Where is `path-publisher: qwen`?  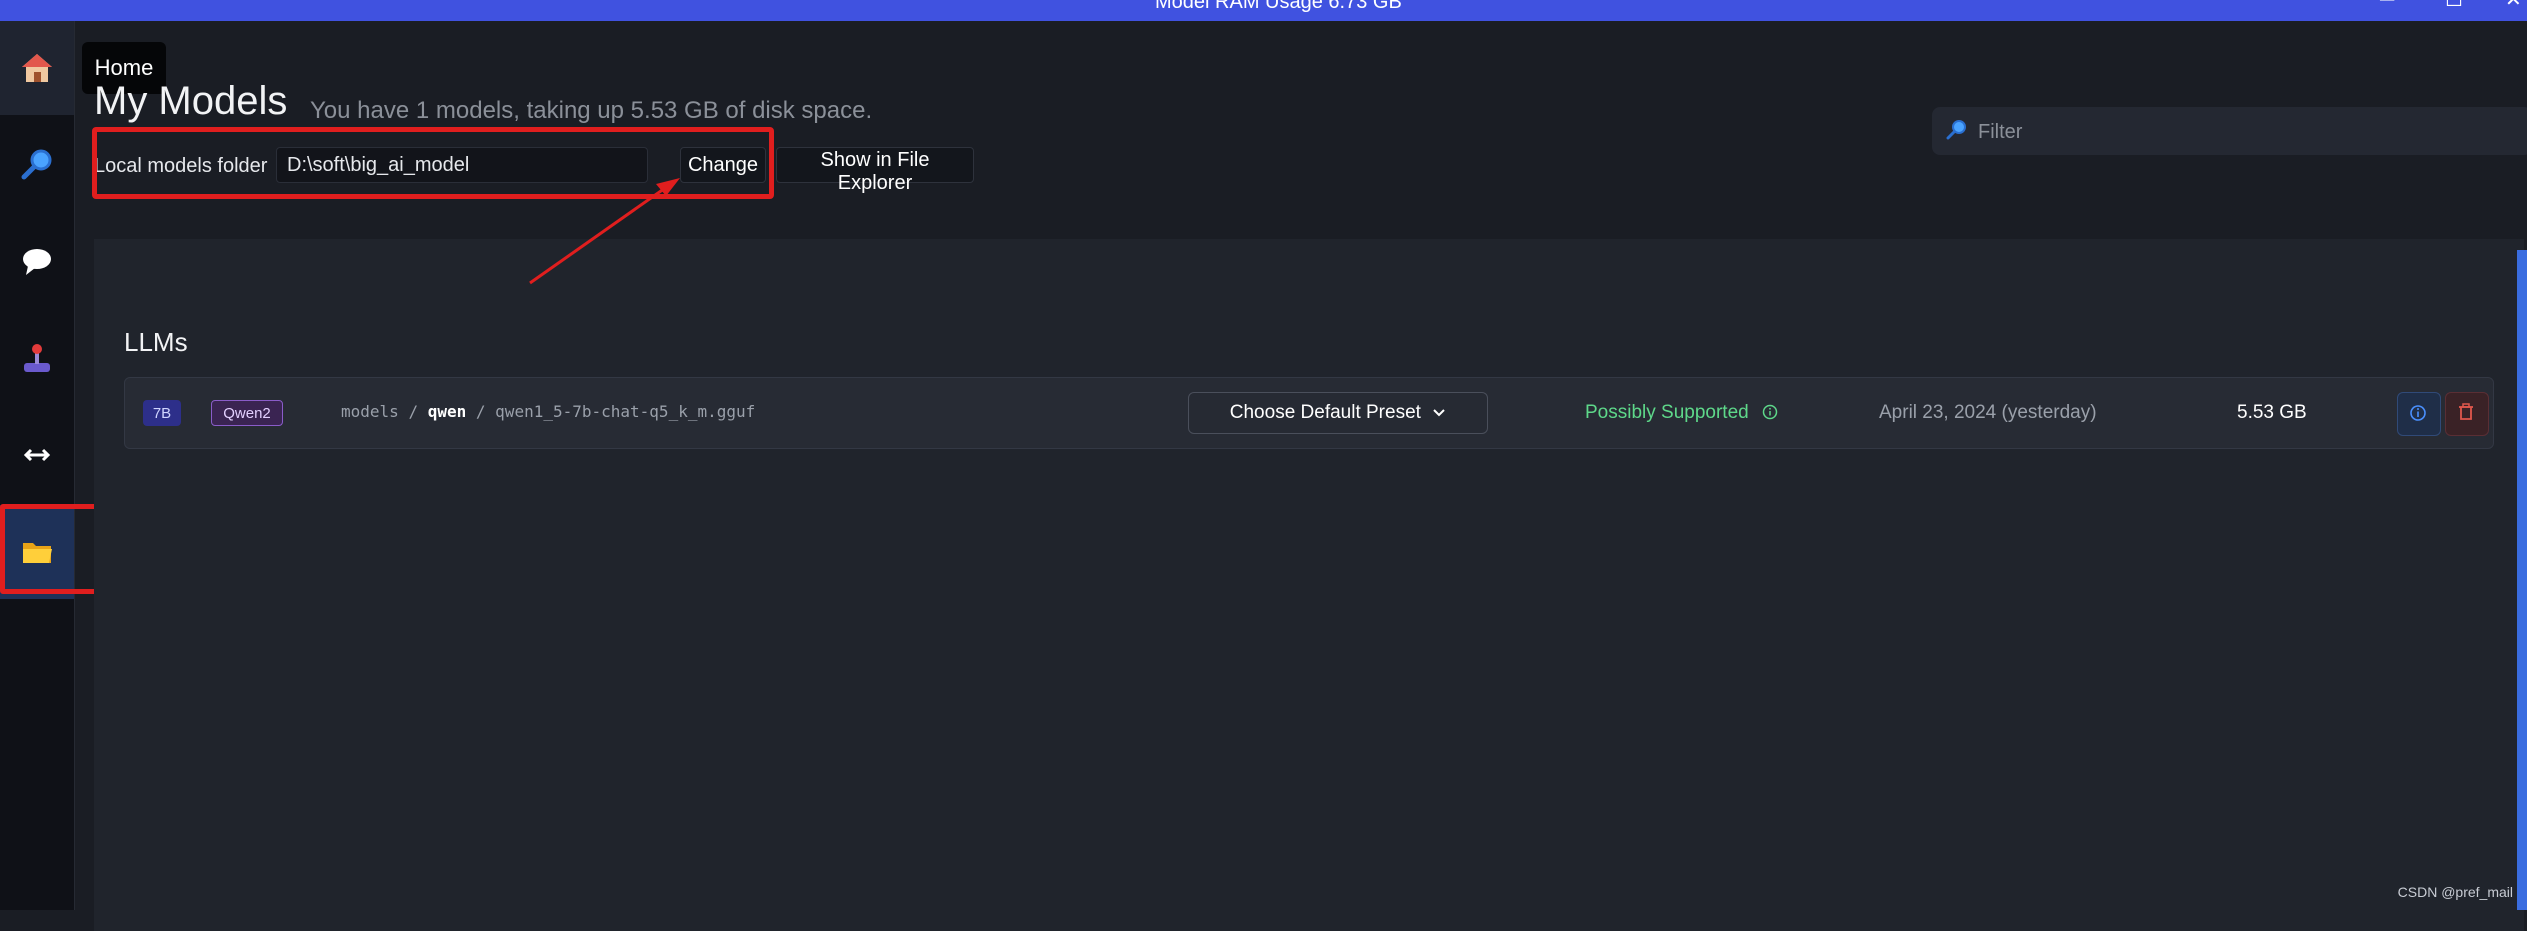
path-publisher: qwen is located at coordinates (447, 411).